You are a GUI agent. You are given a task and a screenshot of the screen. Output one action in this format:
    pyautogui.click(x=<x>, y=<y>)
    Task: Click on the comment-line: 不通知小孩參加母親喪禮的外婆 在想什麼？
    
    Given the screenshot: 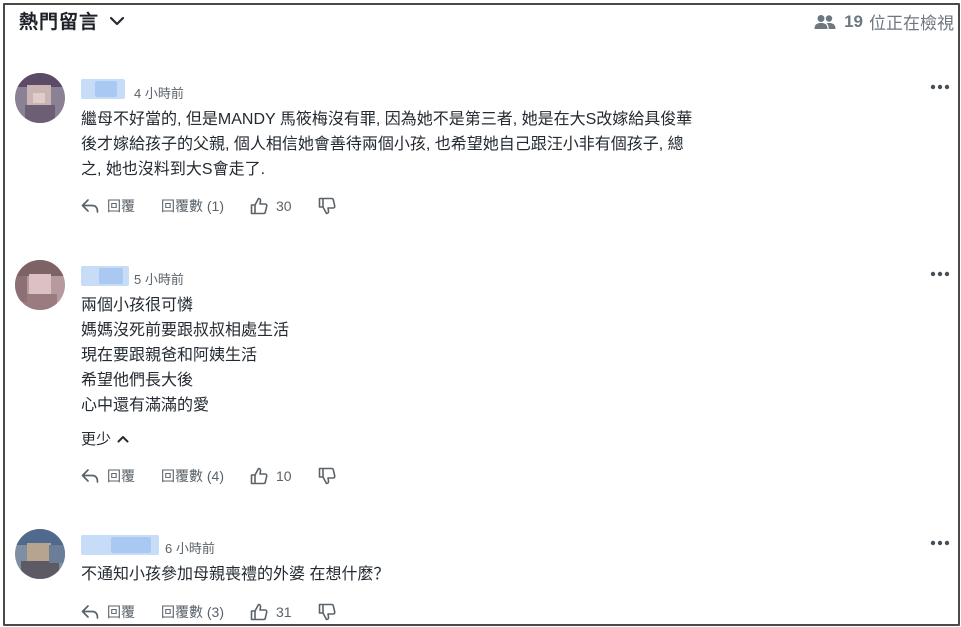 What is the action you would take?
    pyautogui.click(x=235, y=574)
    